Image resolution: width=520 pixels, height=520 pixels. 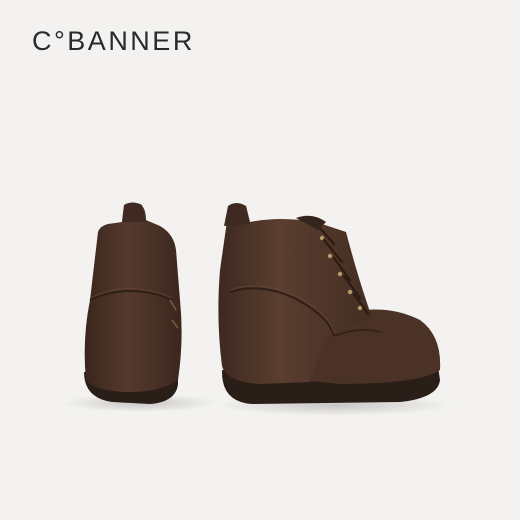 What do you see at coordinates (113, 41) in the screenshot?
I see `brand-logo: C°BANNER` at bounding box center [113, 41].